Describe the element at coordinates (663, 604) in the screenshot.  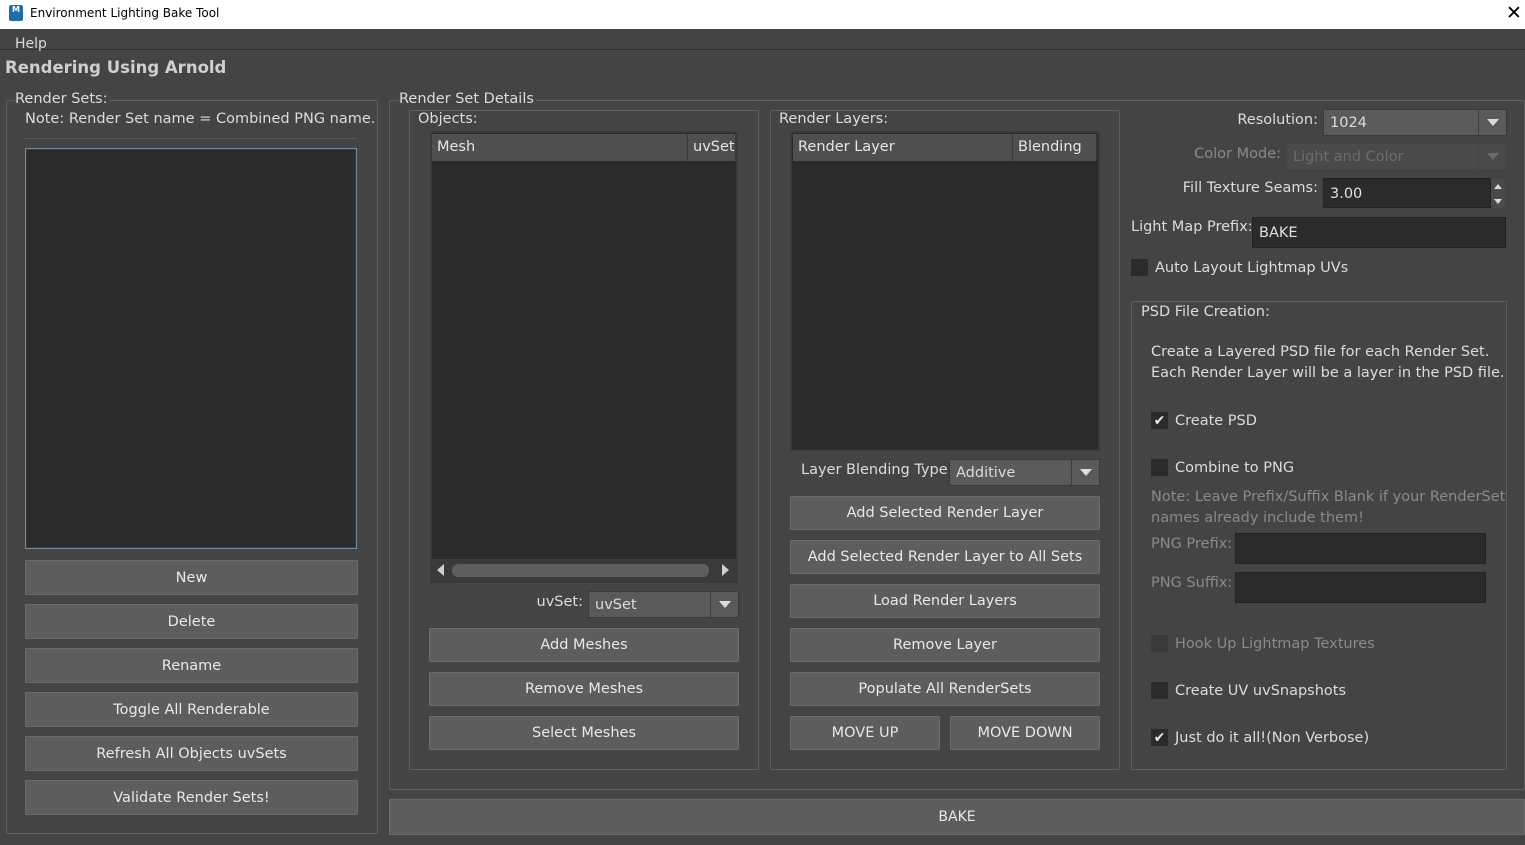
I see `uvset-dropdown: uvSet` at that location.